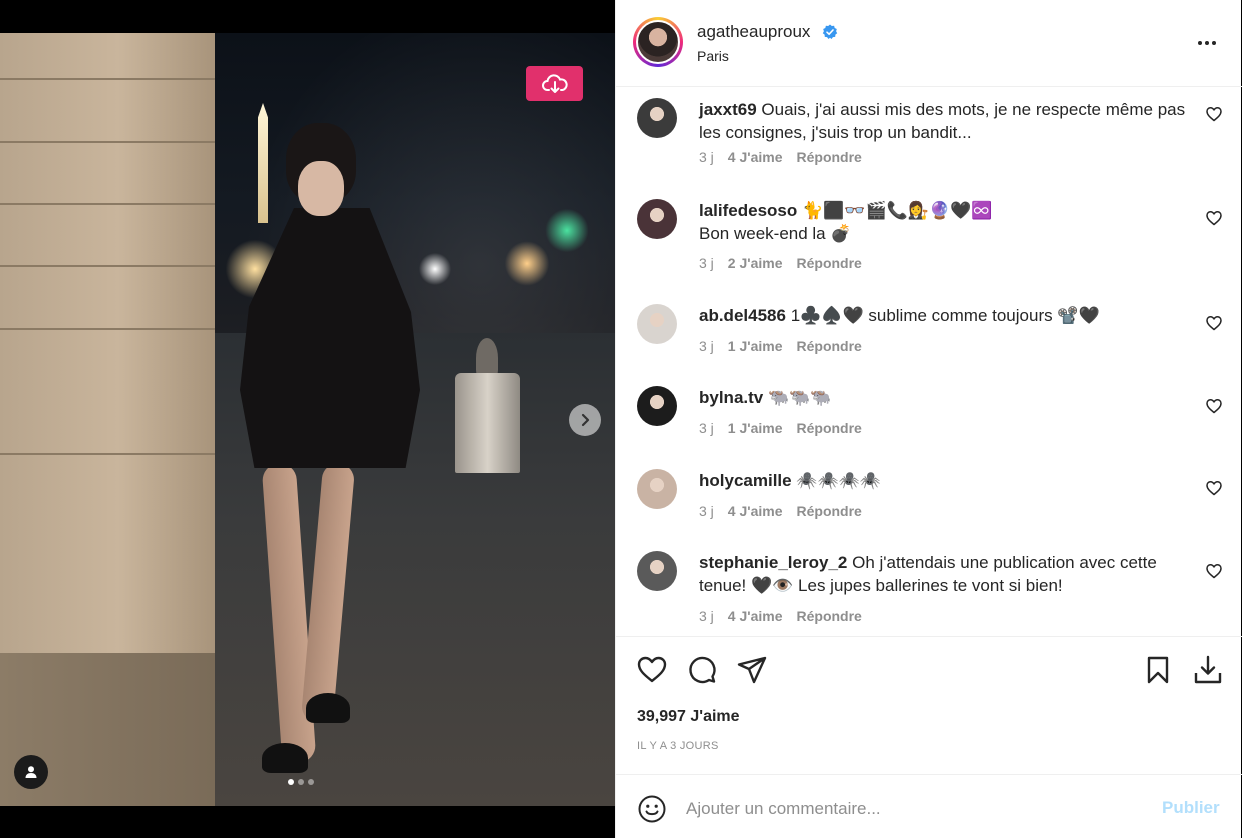 The height and width of the screenshot is (838, 1242). I want to click on tagged-users-button, so click(31, 772).